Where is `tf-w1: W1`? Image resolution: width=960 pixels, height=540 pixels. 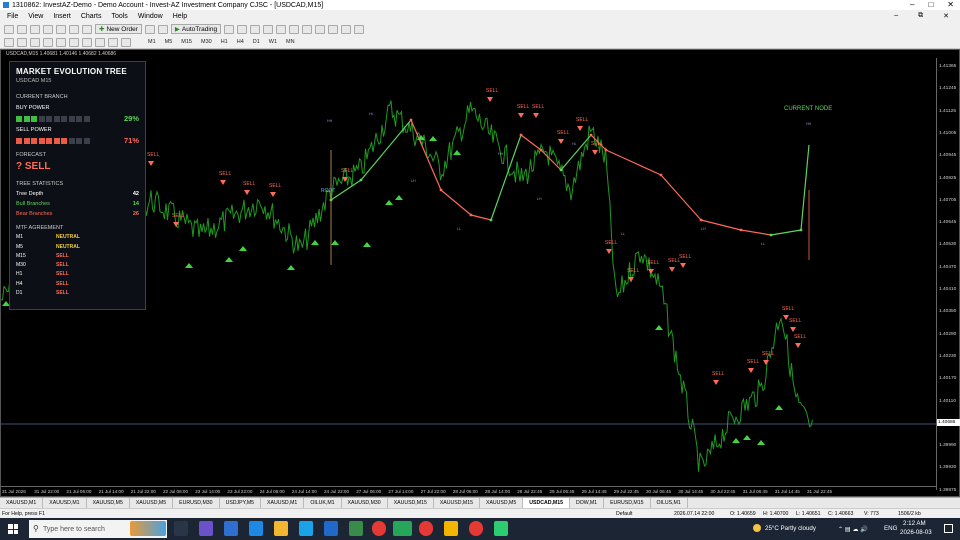 tf-w1: W1 is located at coordinates (273, 42).